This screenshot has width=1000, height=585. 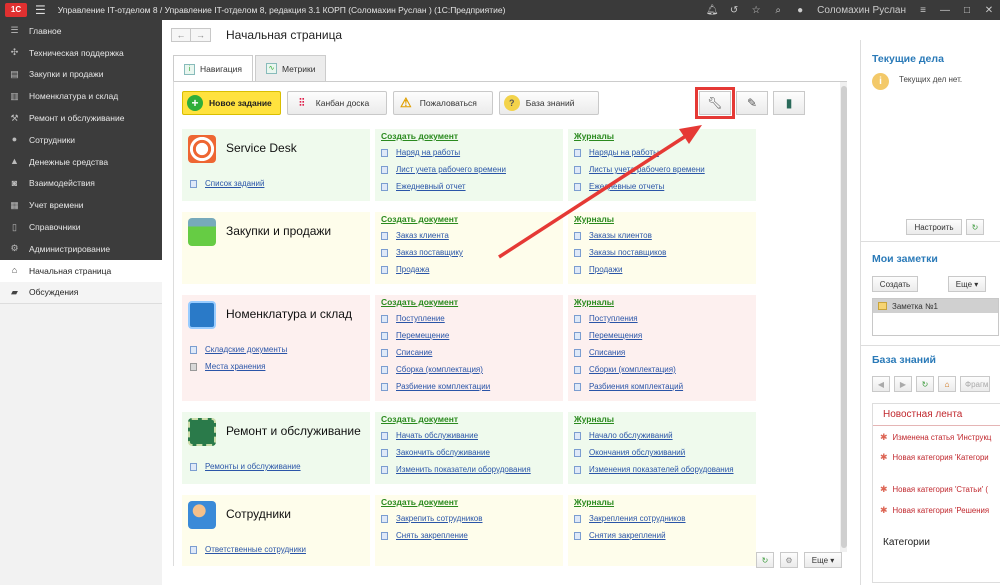 I want to click on create-note-button: Создать, so click(x=895, y=284).